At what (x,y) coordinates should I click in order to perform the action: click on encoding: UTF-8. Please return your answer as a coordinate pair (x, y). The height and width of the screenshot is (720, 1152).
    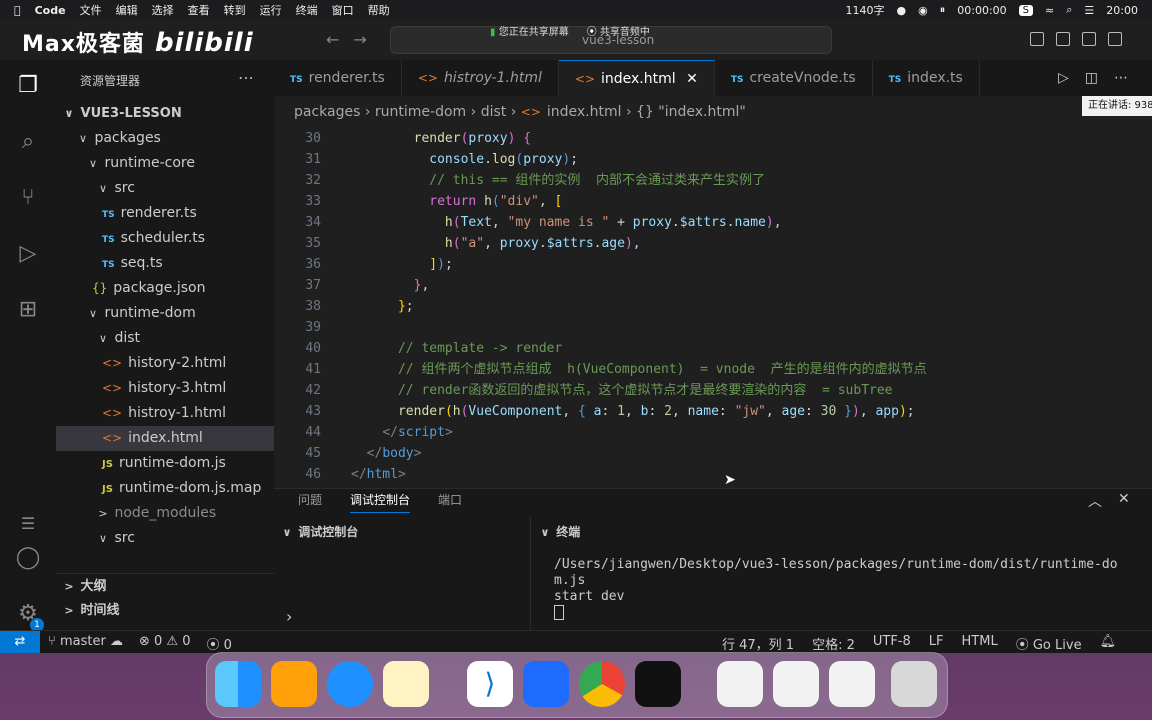
    Looking at the image, I should click on (892, 643).